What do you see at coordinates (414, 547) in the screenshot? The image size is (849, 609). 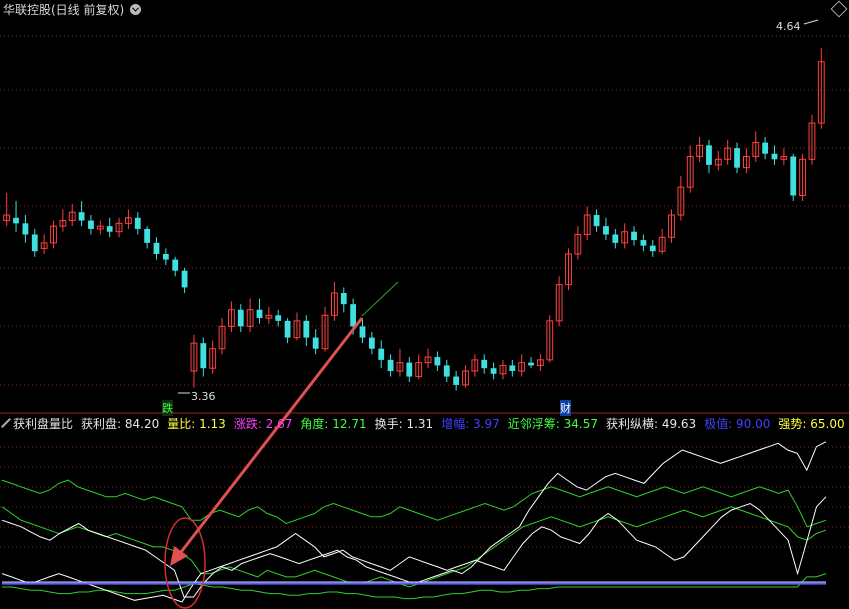 I see `indicator-series-green-mid` at bounding box center [414, 547].